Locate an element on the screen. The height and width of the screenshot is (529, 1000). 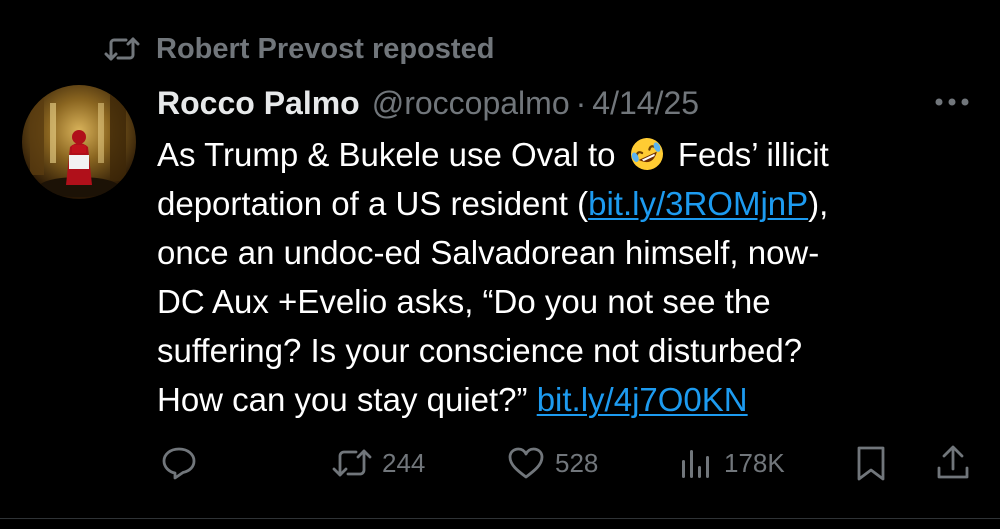
more-options-button is located at coordinates (952, 103).